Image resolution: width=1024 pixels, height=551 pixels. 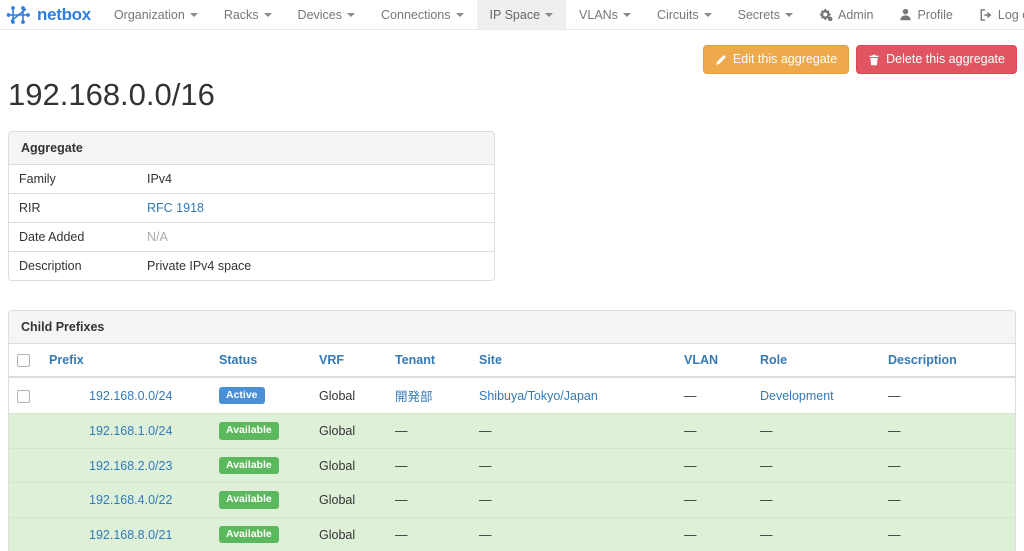 What do you see at coordinates (414, 397) in the screenshot?
I see `tenant-link: 開発部` at bounding box center [414, 397].